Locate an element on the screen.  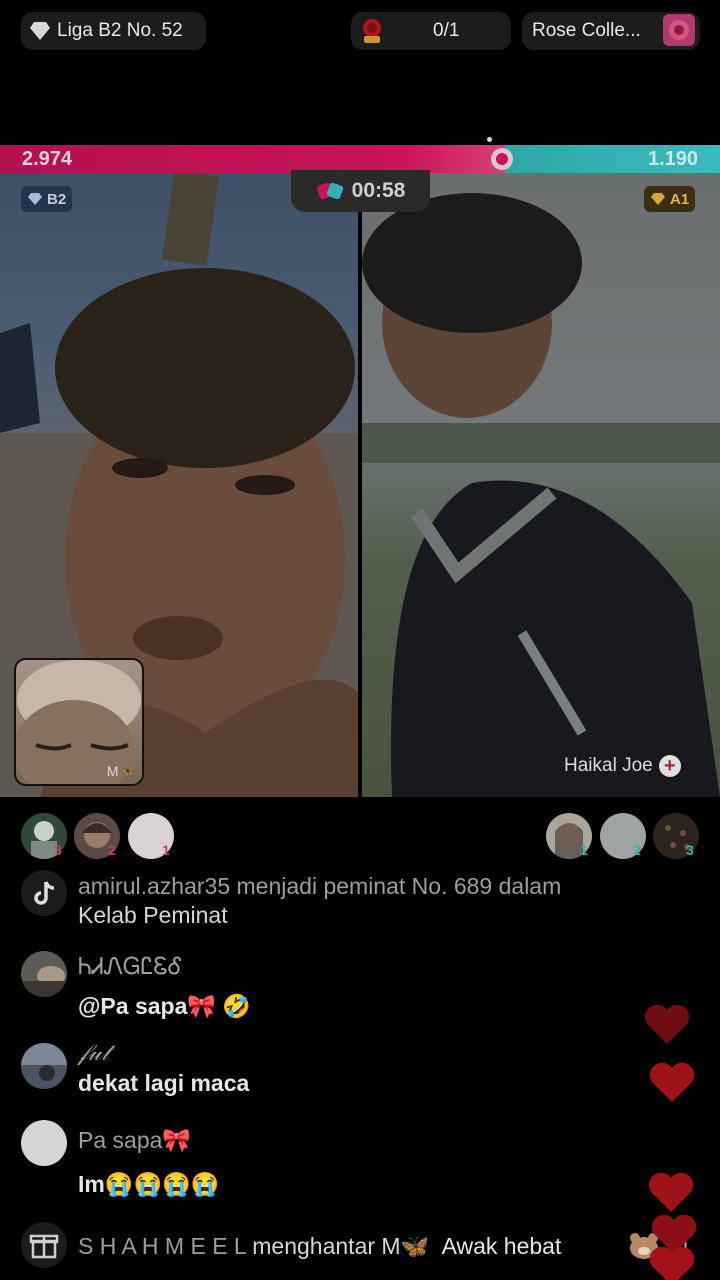
rose-gift-icon is located at coordinates (372, 31).